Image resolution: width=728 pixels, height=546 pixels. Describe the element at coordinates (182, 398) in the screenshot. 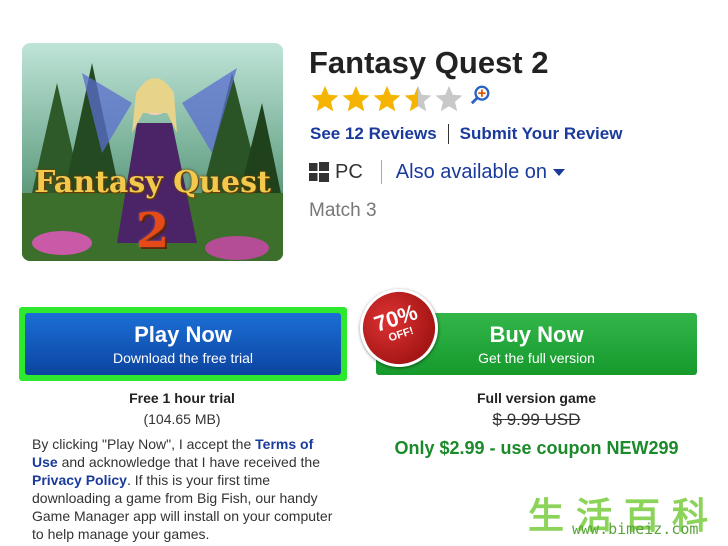

I see `trial-heading: Free 1 hour trial` at that location.